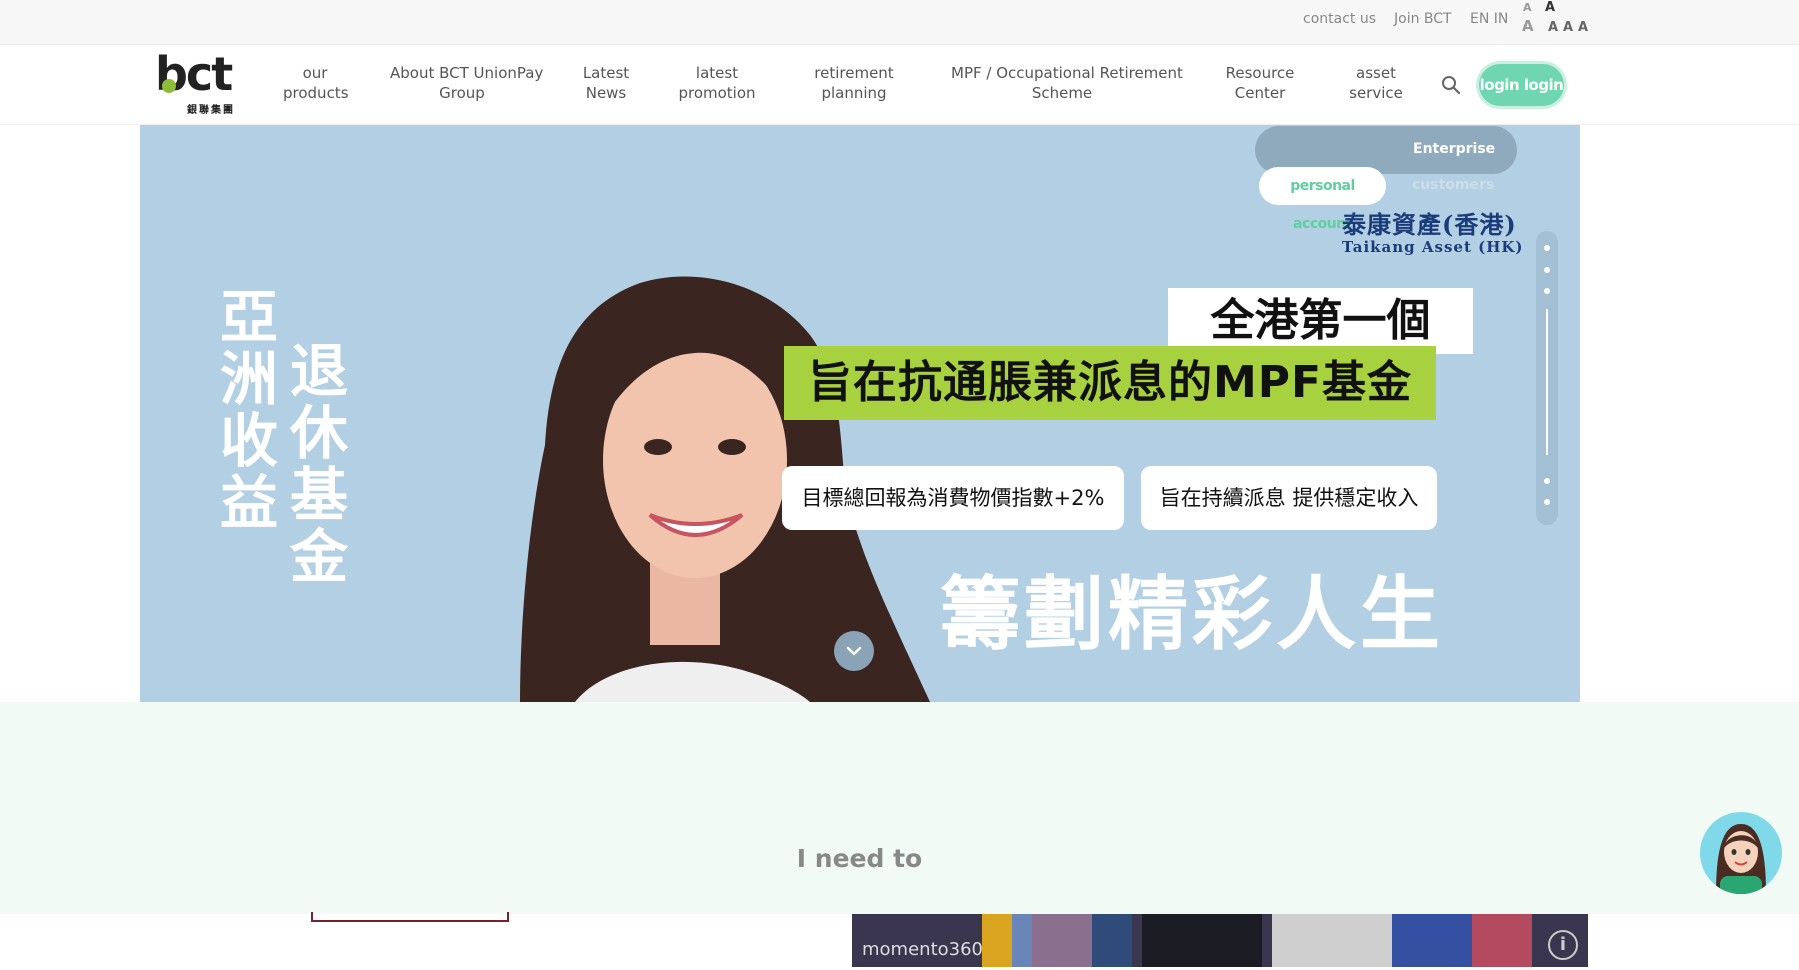 The width and height of the screenshot is (1799, 970). I want to click on hero-vertical-text-right: 退休基金, so click(318, 464).